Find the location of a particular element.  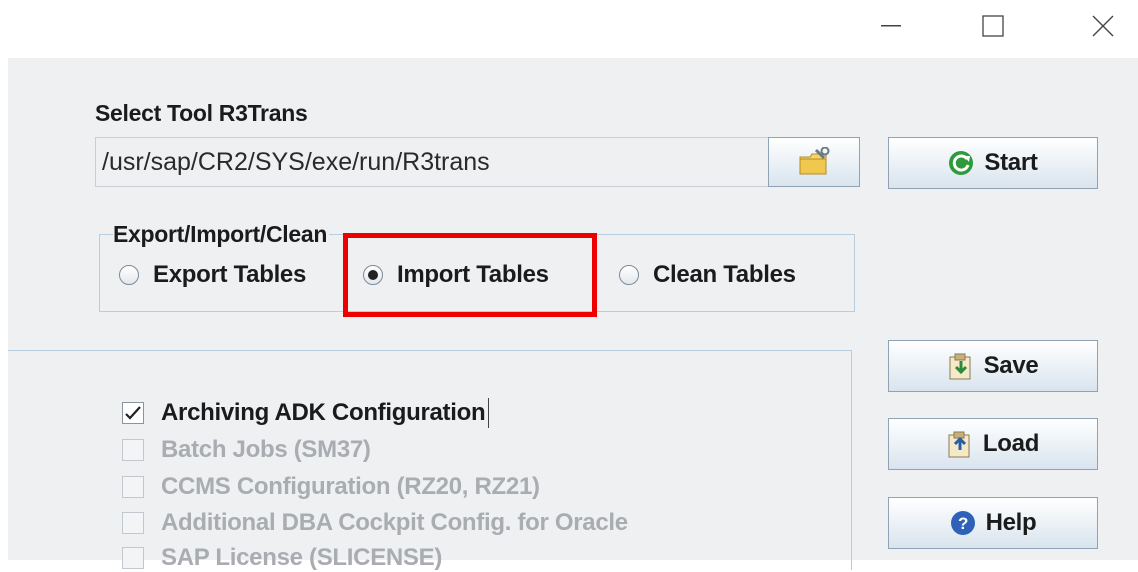

help-icon: ? is located at coordinates (962, 523).